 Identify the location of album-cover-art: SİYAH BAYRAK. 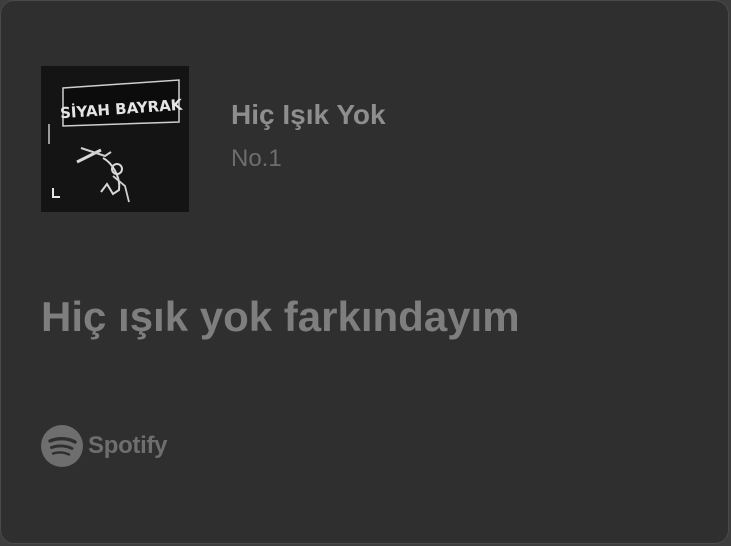
(115, 139).